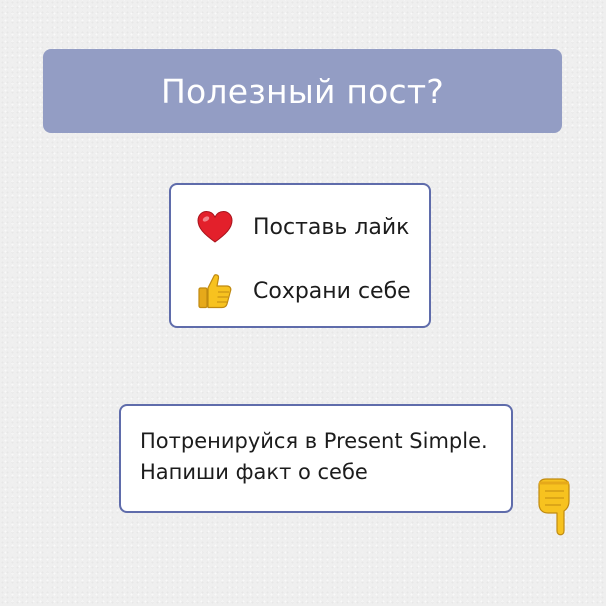 This screenshot has width=606, height=606. What do you see at coordinates (215, 227) in the screenshot?
I see `heart-icon` at bounding box center [215, 227].